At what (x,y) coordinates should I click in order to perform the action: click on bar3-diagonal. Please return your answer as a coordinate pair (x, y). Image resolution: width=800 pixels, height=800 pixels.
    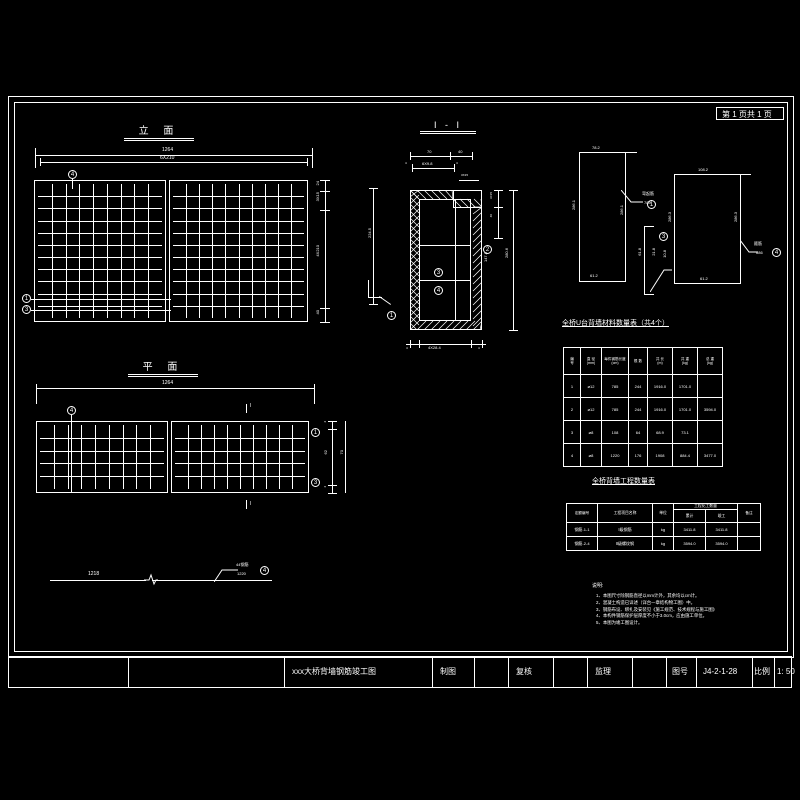
    Looking at the image, I should click on (661, 280).